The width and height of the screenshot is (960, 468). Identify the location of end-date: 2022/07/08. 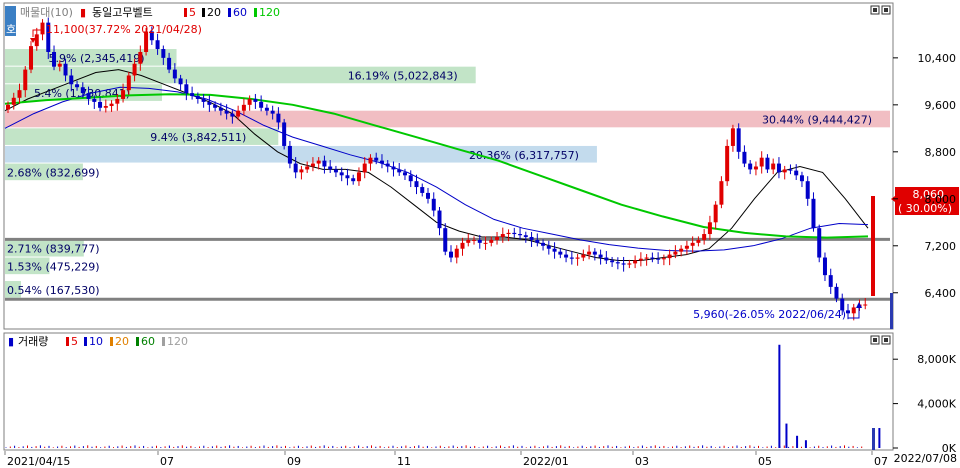
(925, 458).